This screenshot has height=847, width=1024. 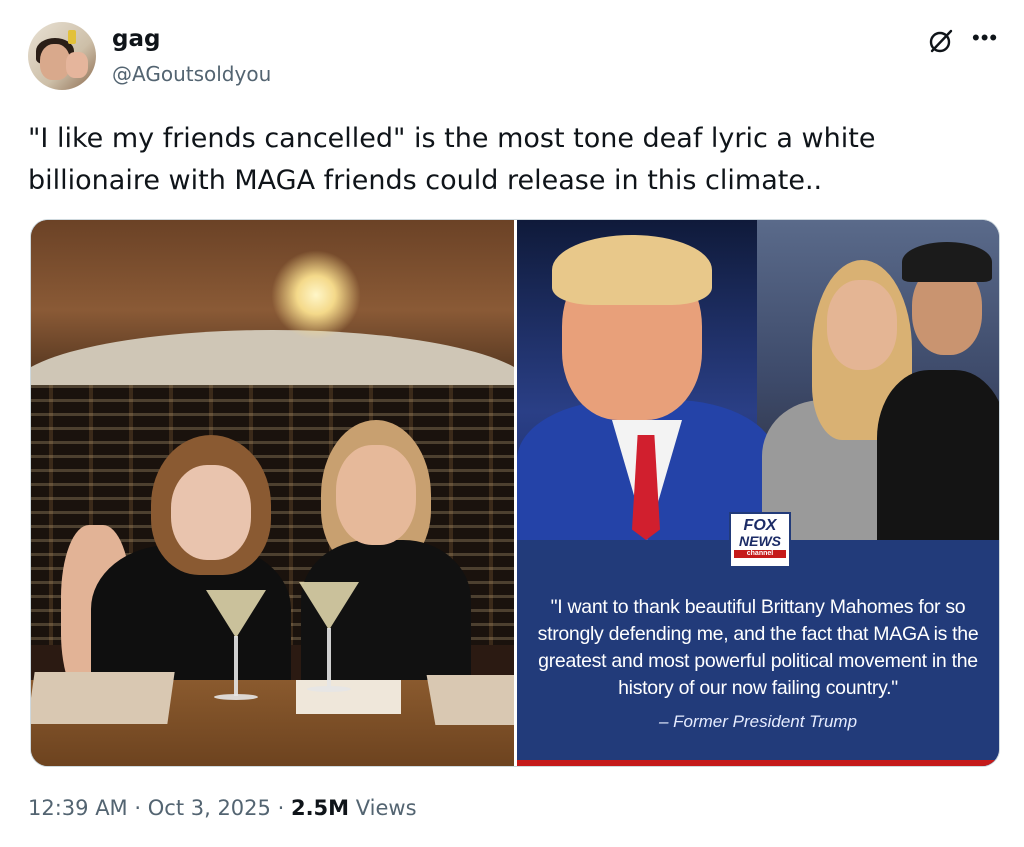 What do you see at coordinates (136, 39) in the screenshot?
I see `author-name: gag` at bounding box center [136, 39].